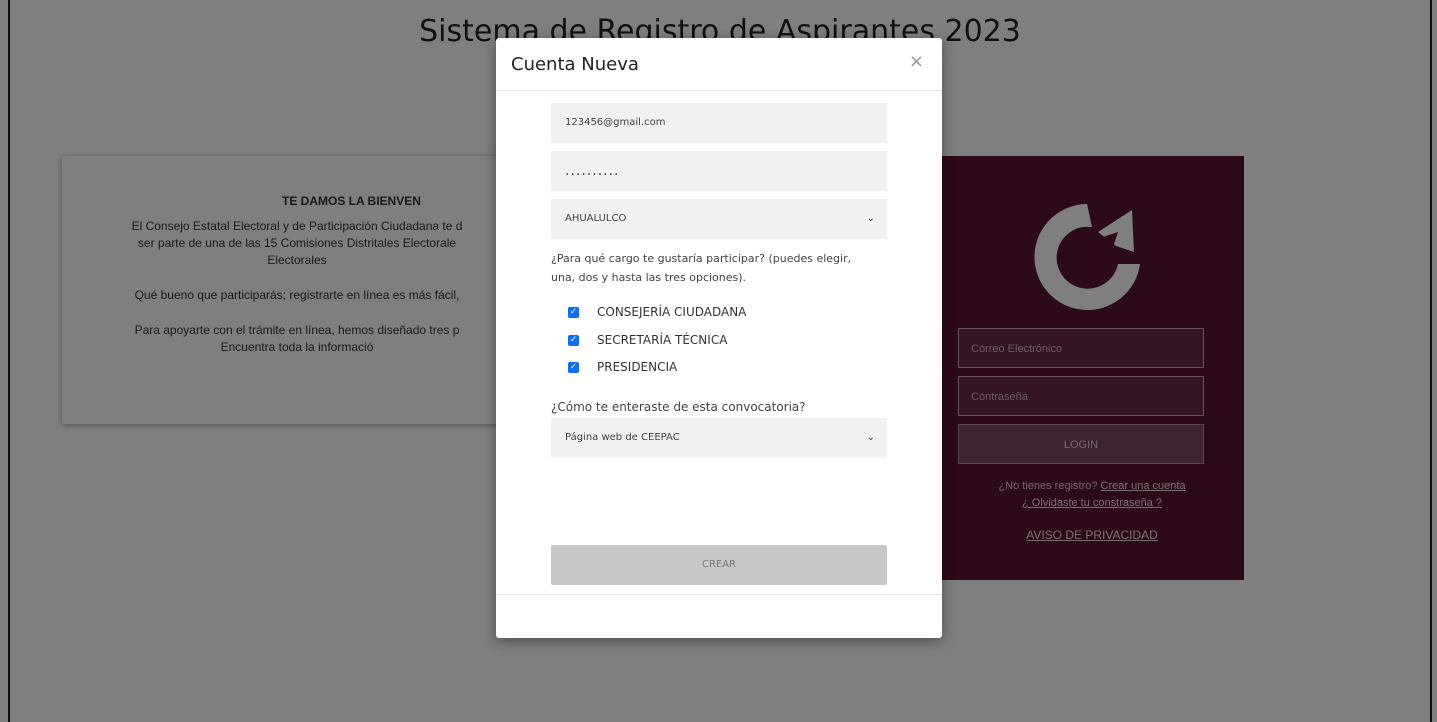 The image size is (1437, 722). I want to click on municipality-value: AHUALULCO, so click(596, 218).